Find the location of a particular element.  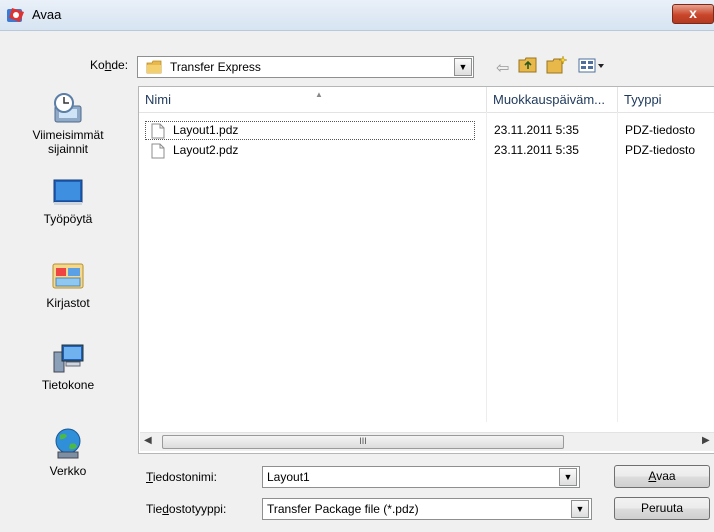

open-button: Avaa is located at coordinates (662, 476).